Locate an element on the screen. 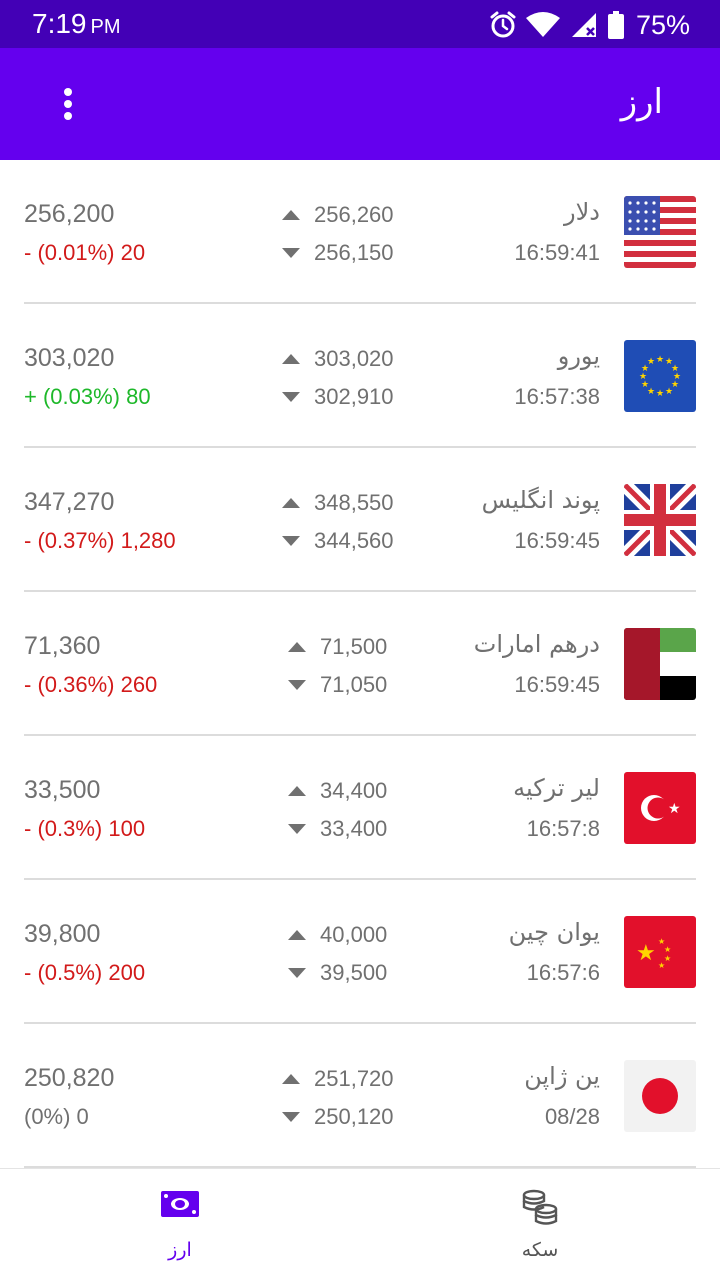 This screenshot has height=1280, width=720. rate-price: 33,500 is located at coordinates (62, 790).